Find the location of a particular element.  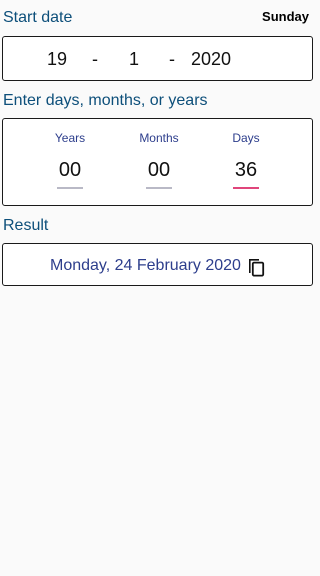

result-value: Monday, 24 February 2020 is located at coordinates (145, 265).